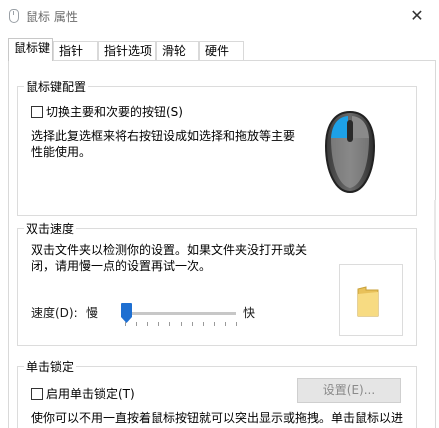 The width and height of the screenshot is (439, 428). I want to click on button-config-title: 鼠标键配置, so click(56, 86).